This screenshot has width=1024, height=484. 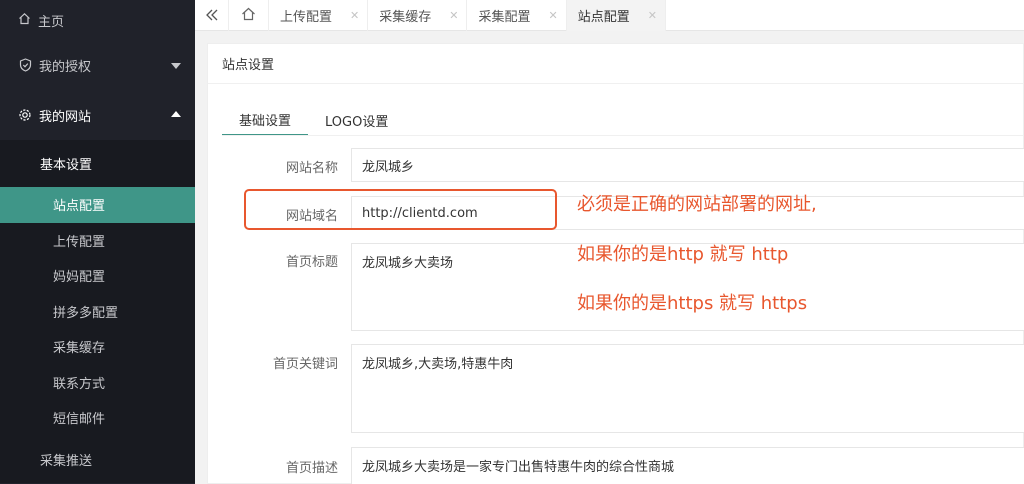 What do you see at coordinates (25, 65) in the screenshot?
I see `shield-icon` at bounding box center [25, 65].